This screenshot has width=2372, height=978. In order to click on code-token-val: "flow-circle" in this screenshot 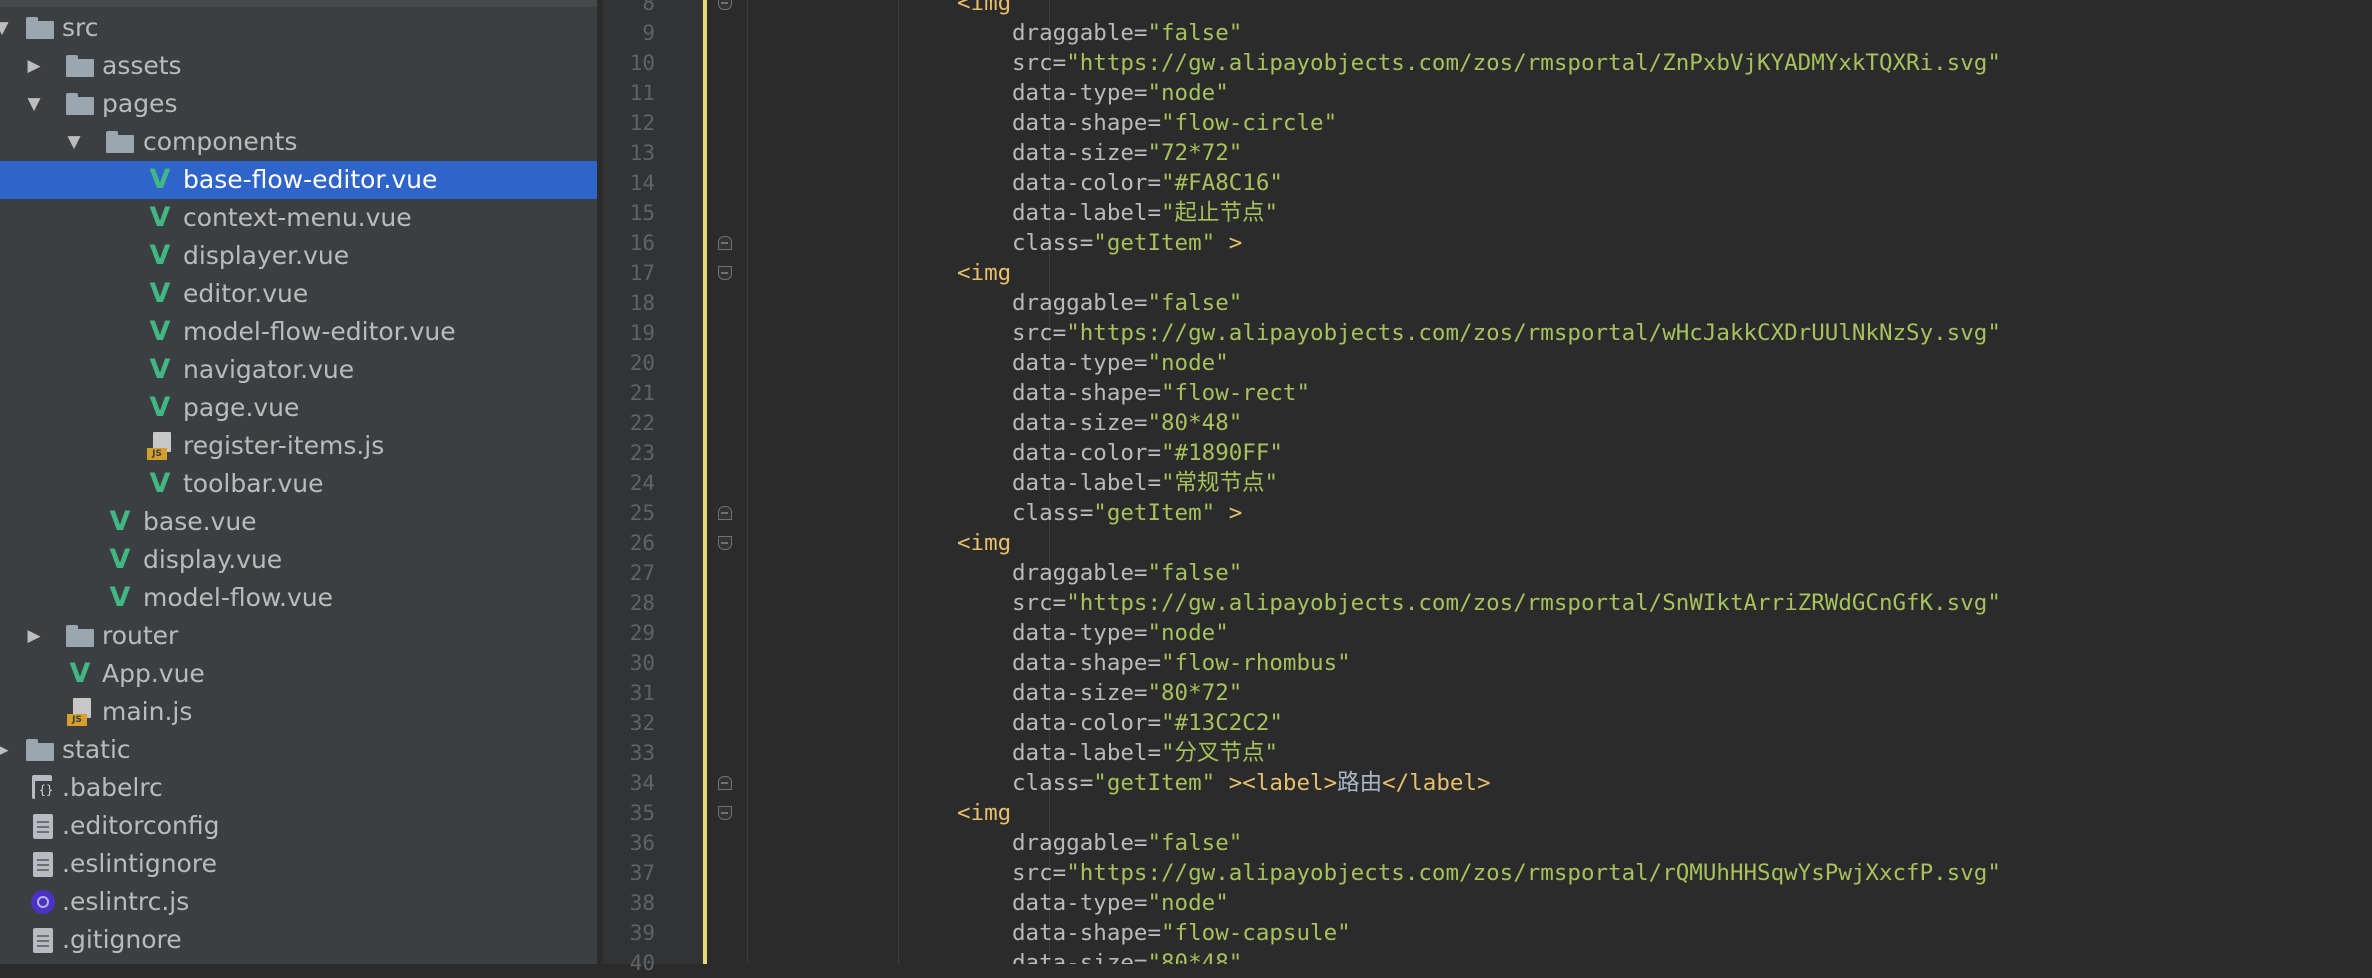, I will do `click(1249, 123)`.